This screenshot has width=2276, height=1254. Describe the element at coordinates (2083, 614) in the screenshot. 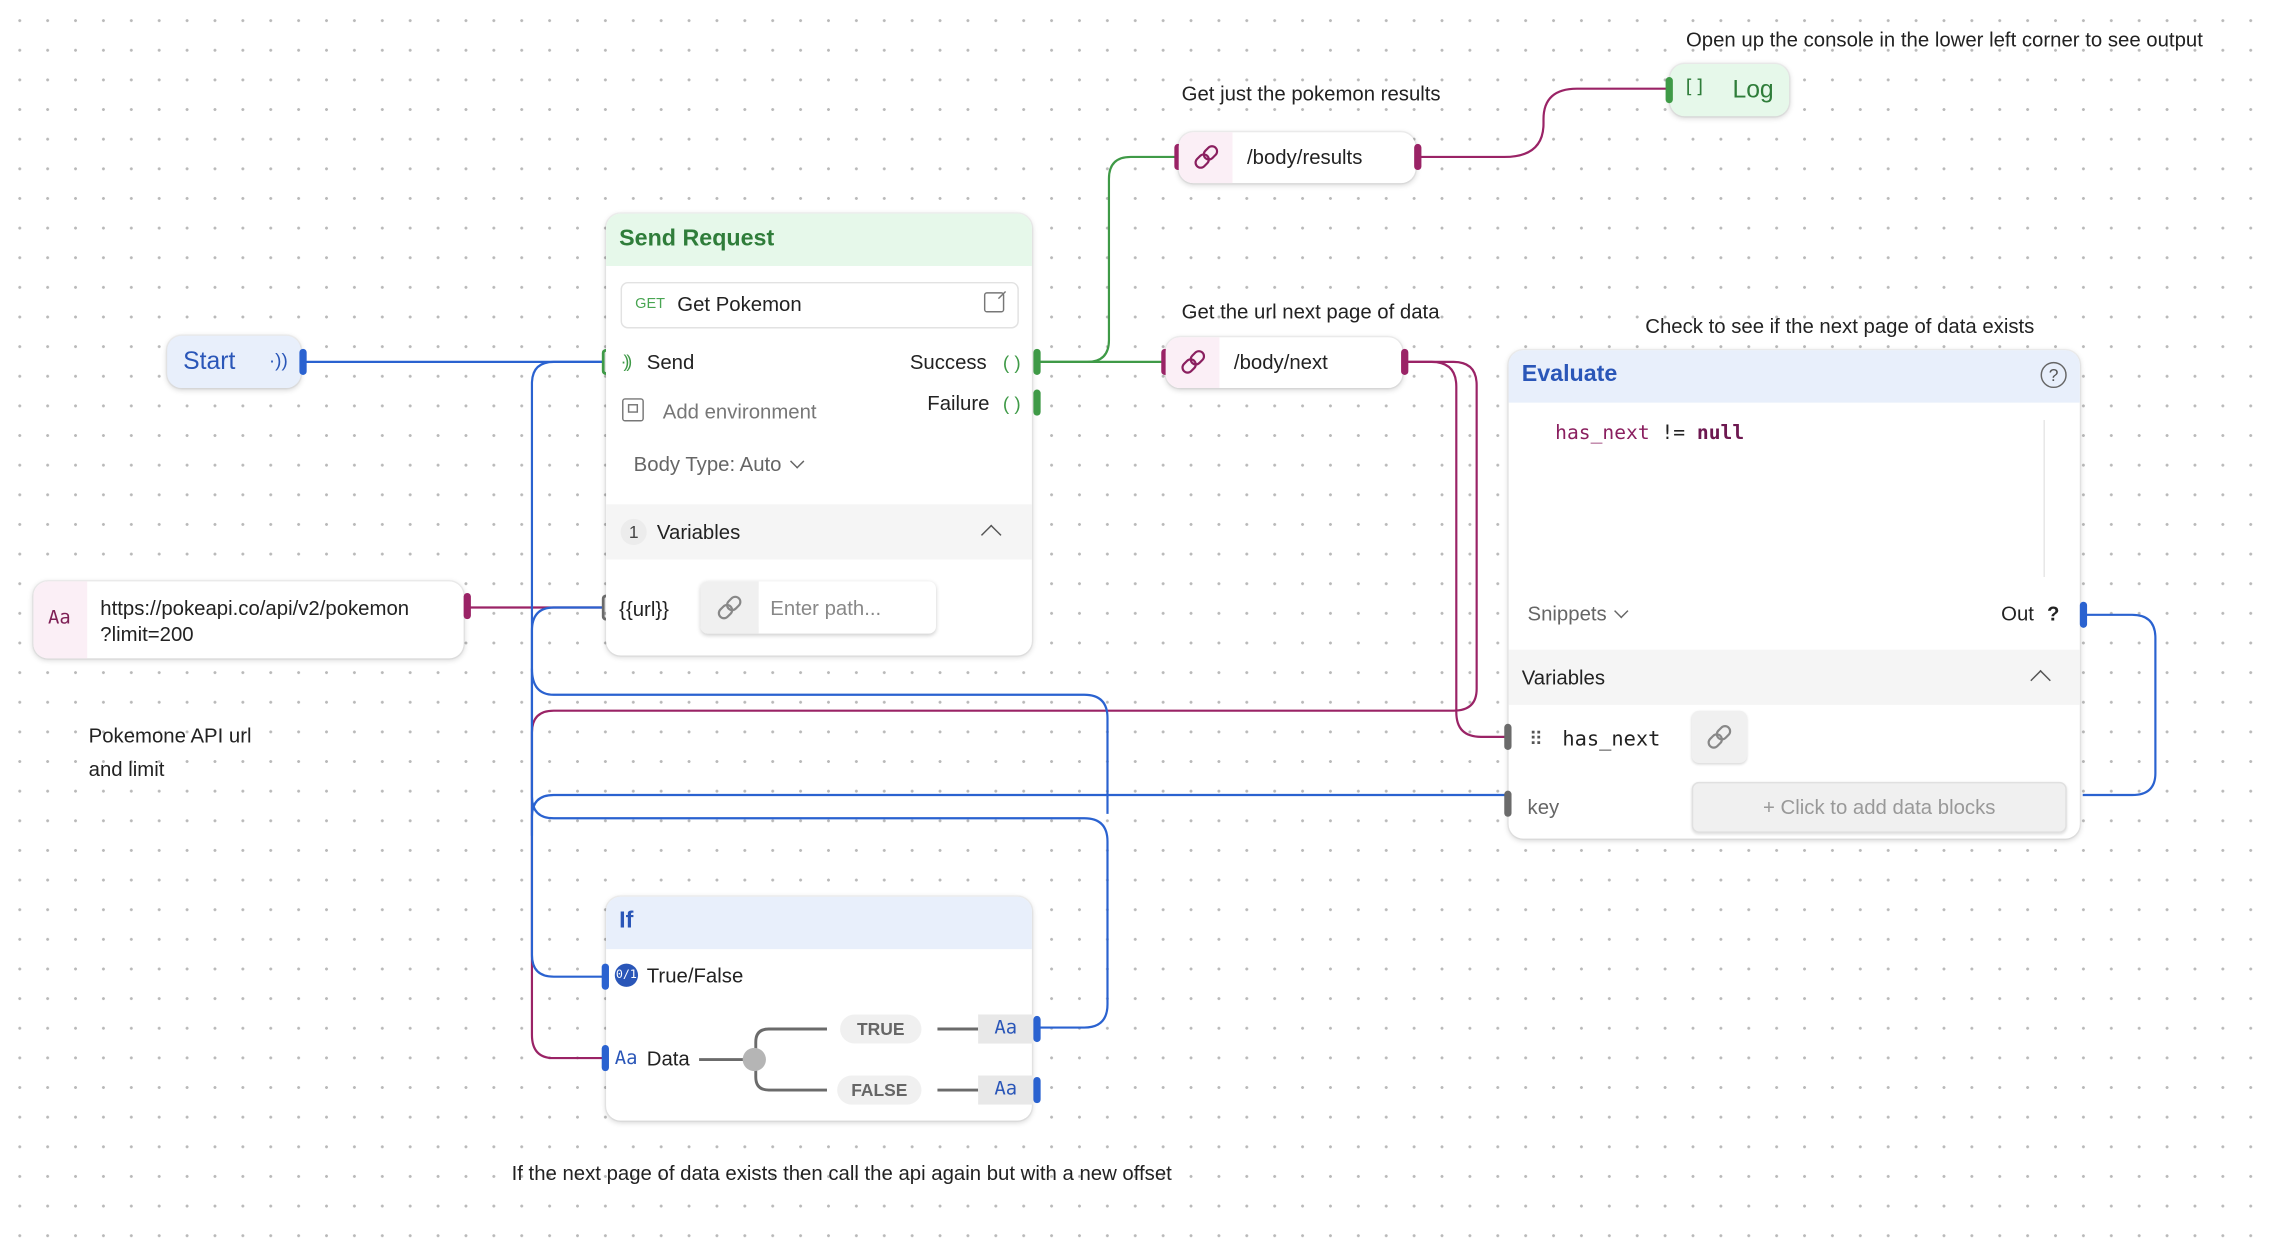

I see `evaluate-out-handle` at that location.